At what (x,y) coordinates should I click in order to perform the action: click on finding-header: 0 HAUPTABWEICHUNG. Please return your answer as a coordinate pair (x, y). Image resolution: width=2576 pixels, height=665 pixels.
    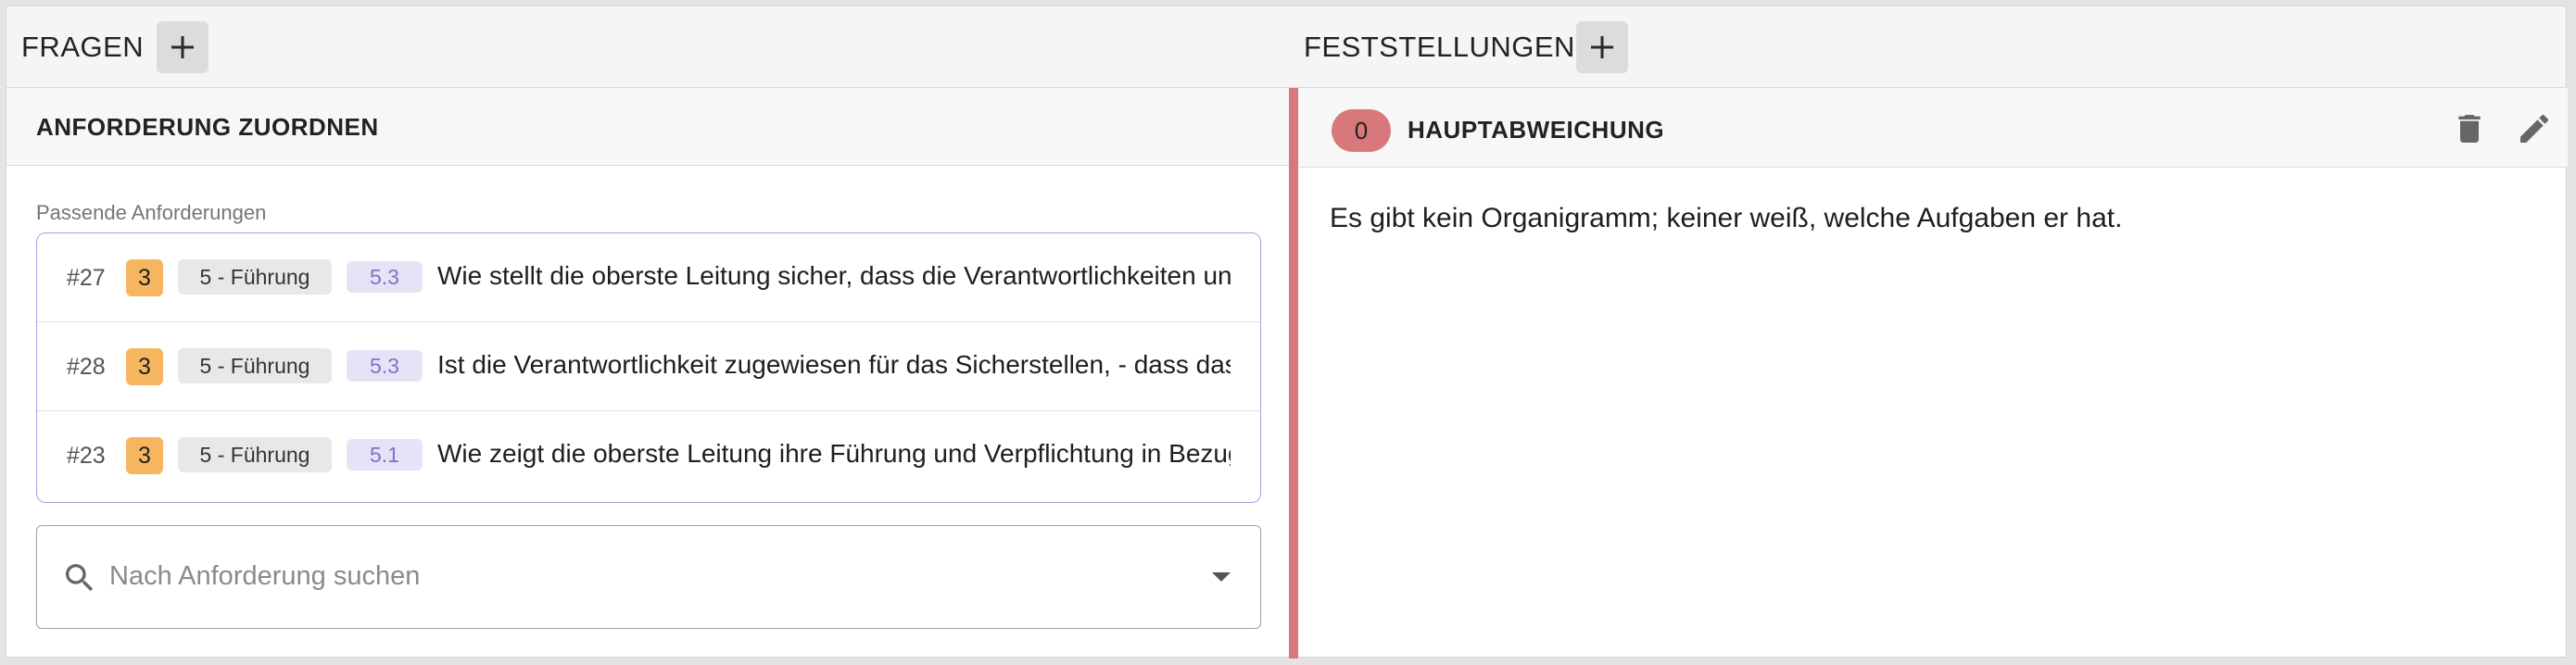
    Looking at the image, I should click on (1933, 128).